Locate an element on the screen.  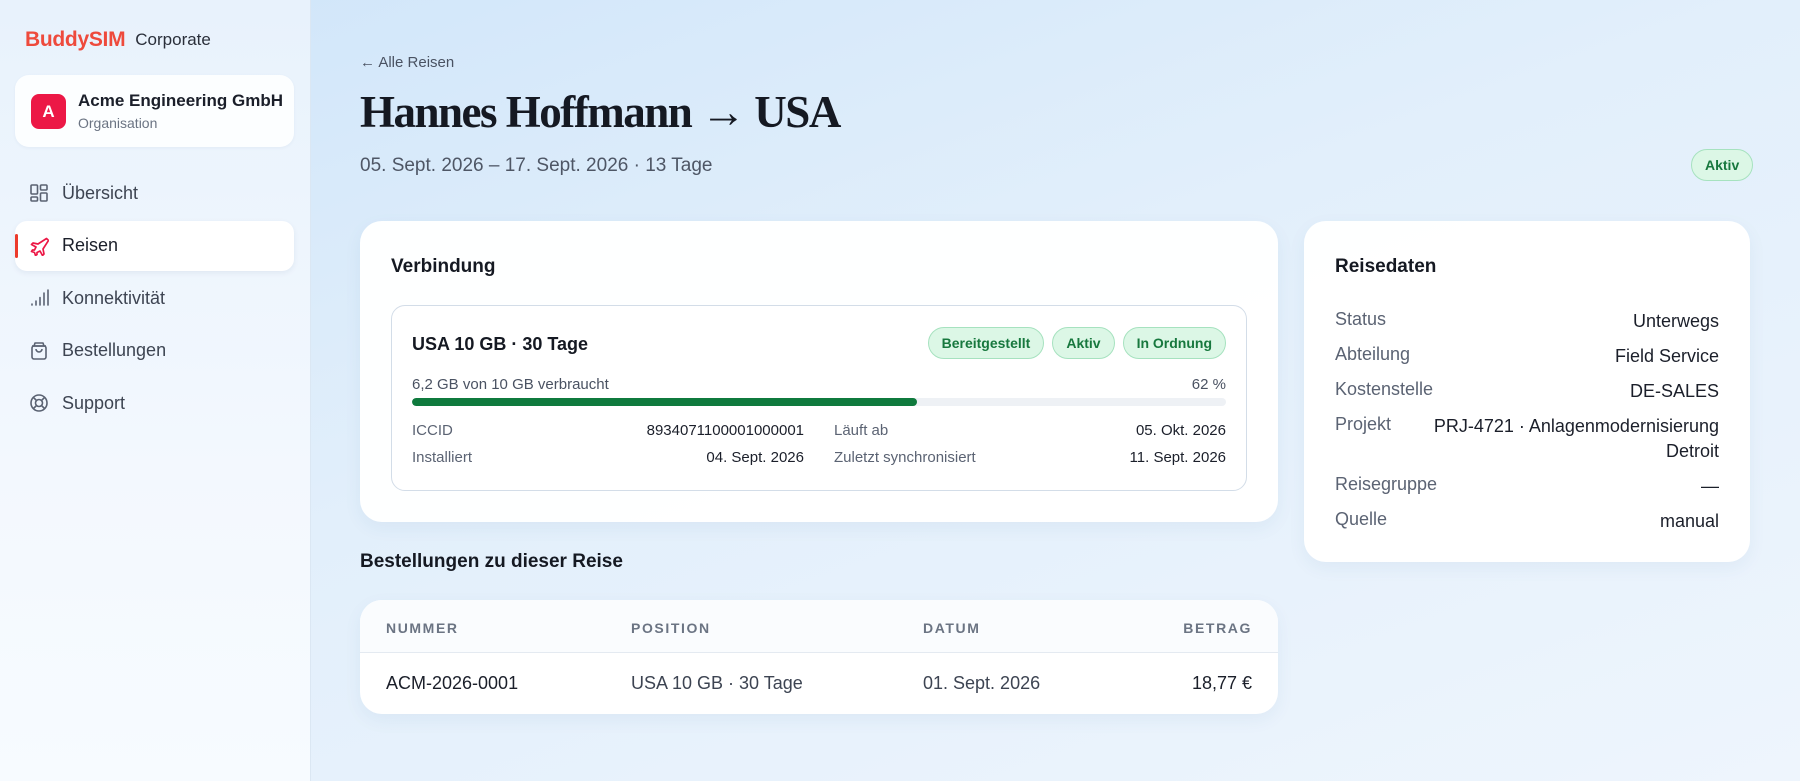
signal-bars-icon is located at coordinates (40, 297).